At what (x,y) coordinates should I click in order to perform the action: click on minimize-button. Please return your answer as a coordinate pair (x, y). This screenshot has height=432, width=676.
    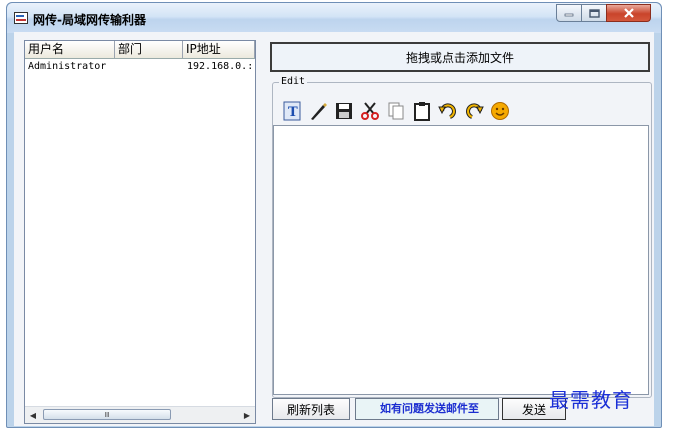
    Looking at the image, I should click on (569, 13).